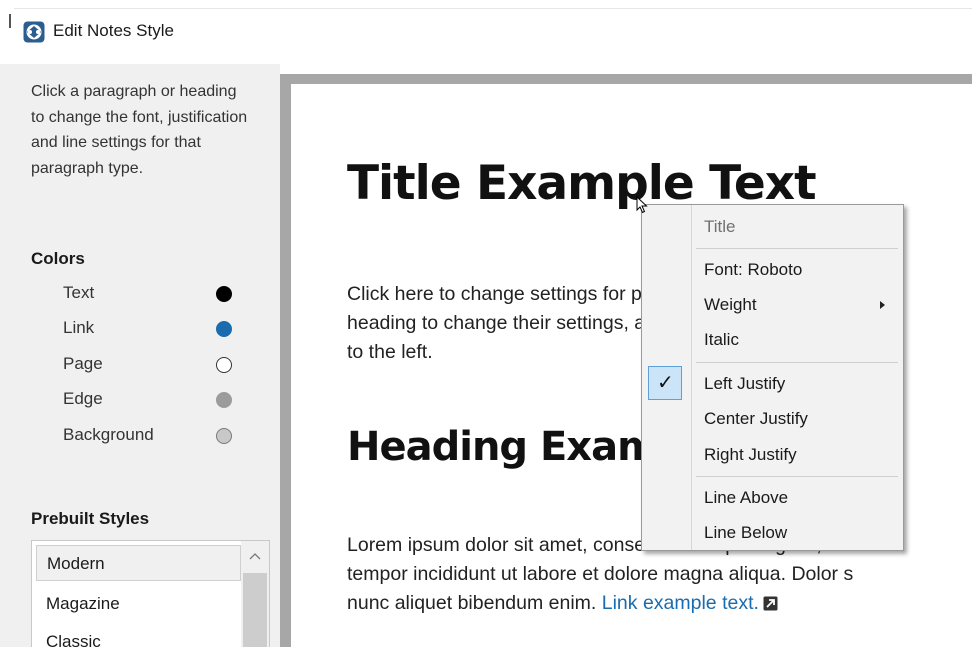  What do you see at coordinates (137, 635) in the screenshot?
I see `style-item-classic: Classic` at bounding box center [137, 635].